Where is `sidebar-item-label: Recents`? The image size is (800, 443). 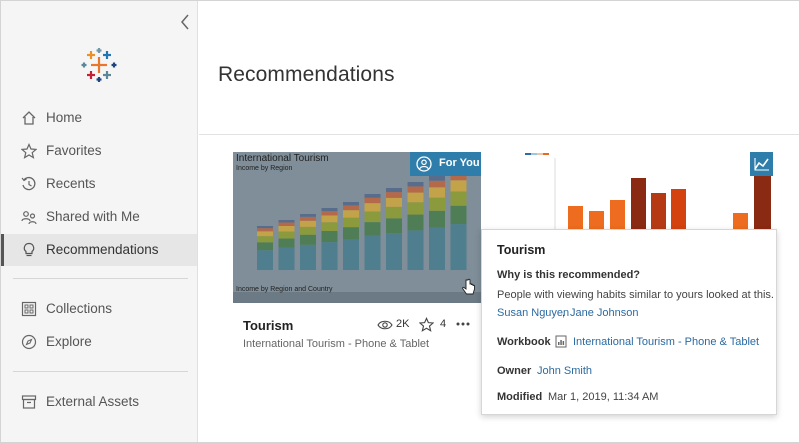 sidebar-item-label: Recents is located at coordinates (71, 183).